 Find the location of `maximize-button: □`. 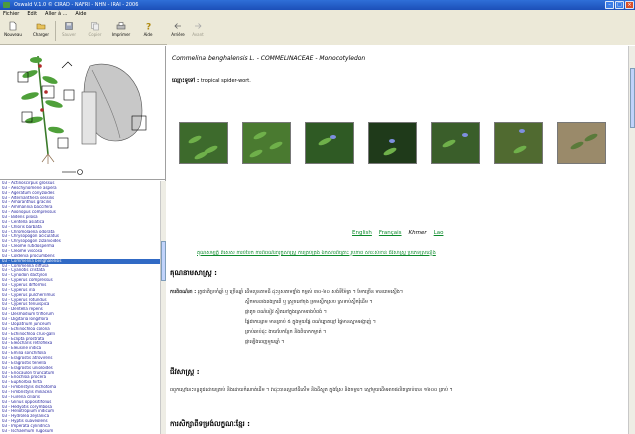

maximize-button: □ is located at coordinates (619, 5).